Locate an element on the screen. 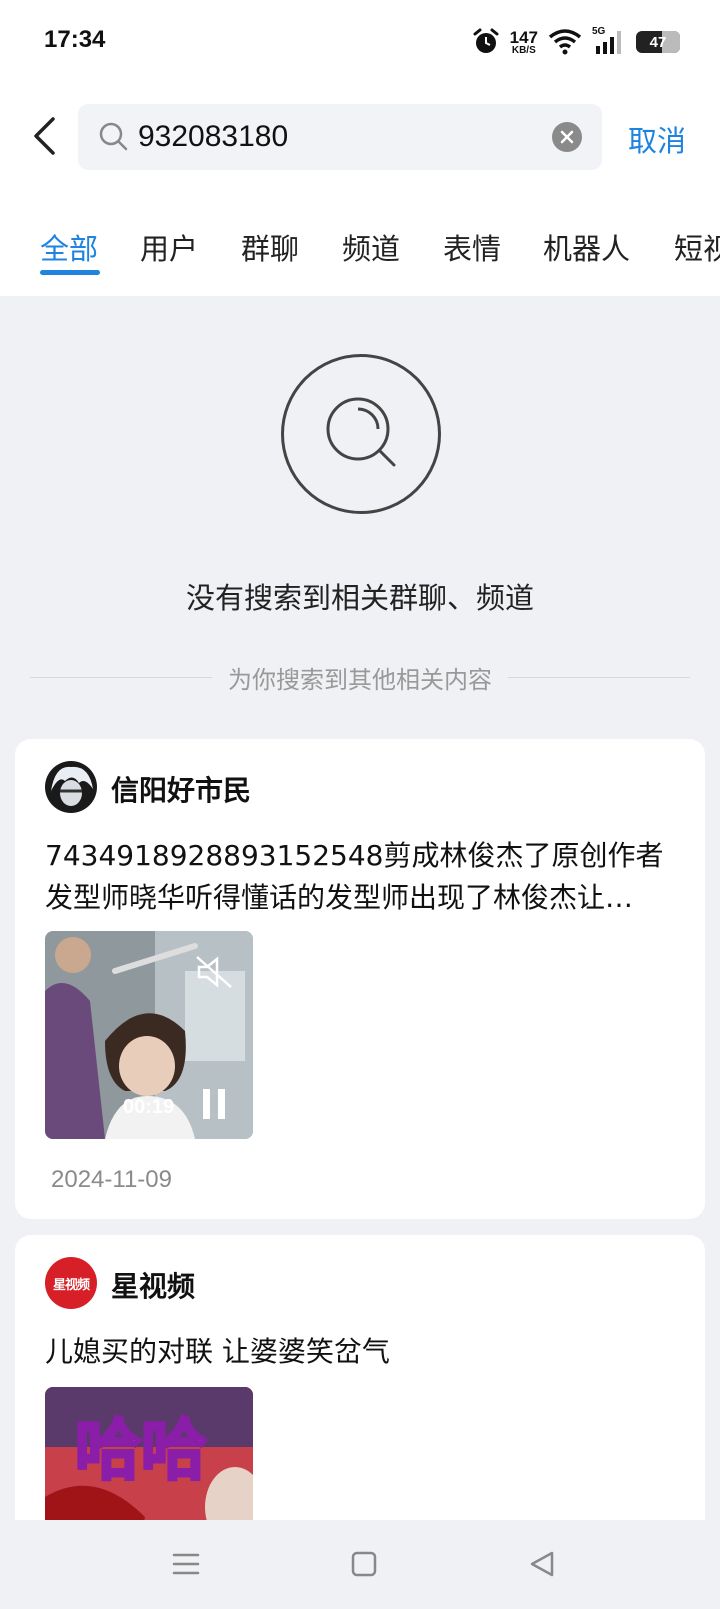 This screenshot has width=720, height=1609. status-icons: 147 KB/S 5G 47 is located at coordinates (576, 42).